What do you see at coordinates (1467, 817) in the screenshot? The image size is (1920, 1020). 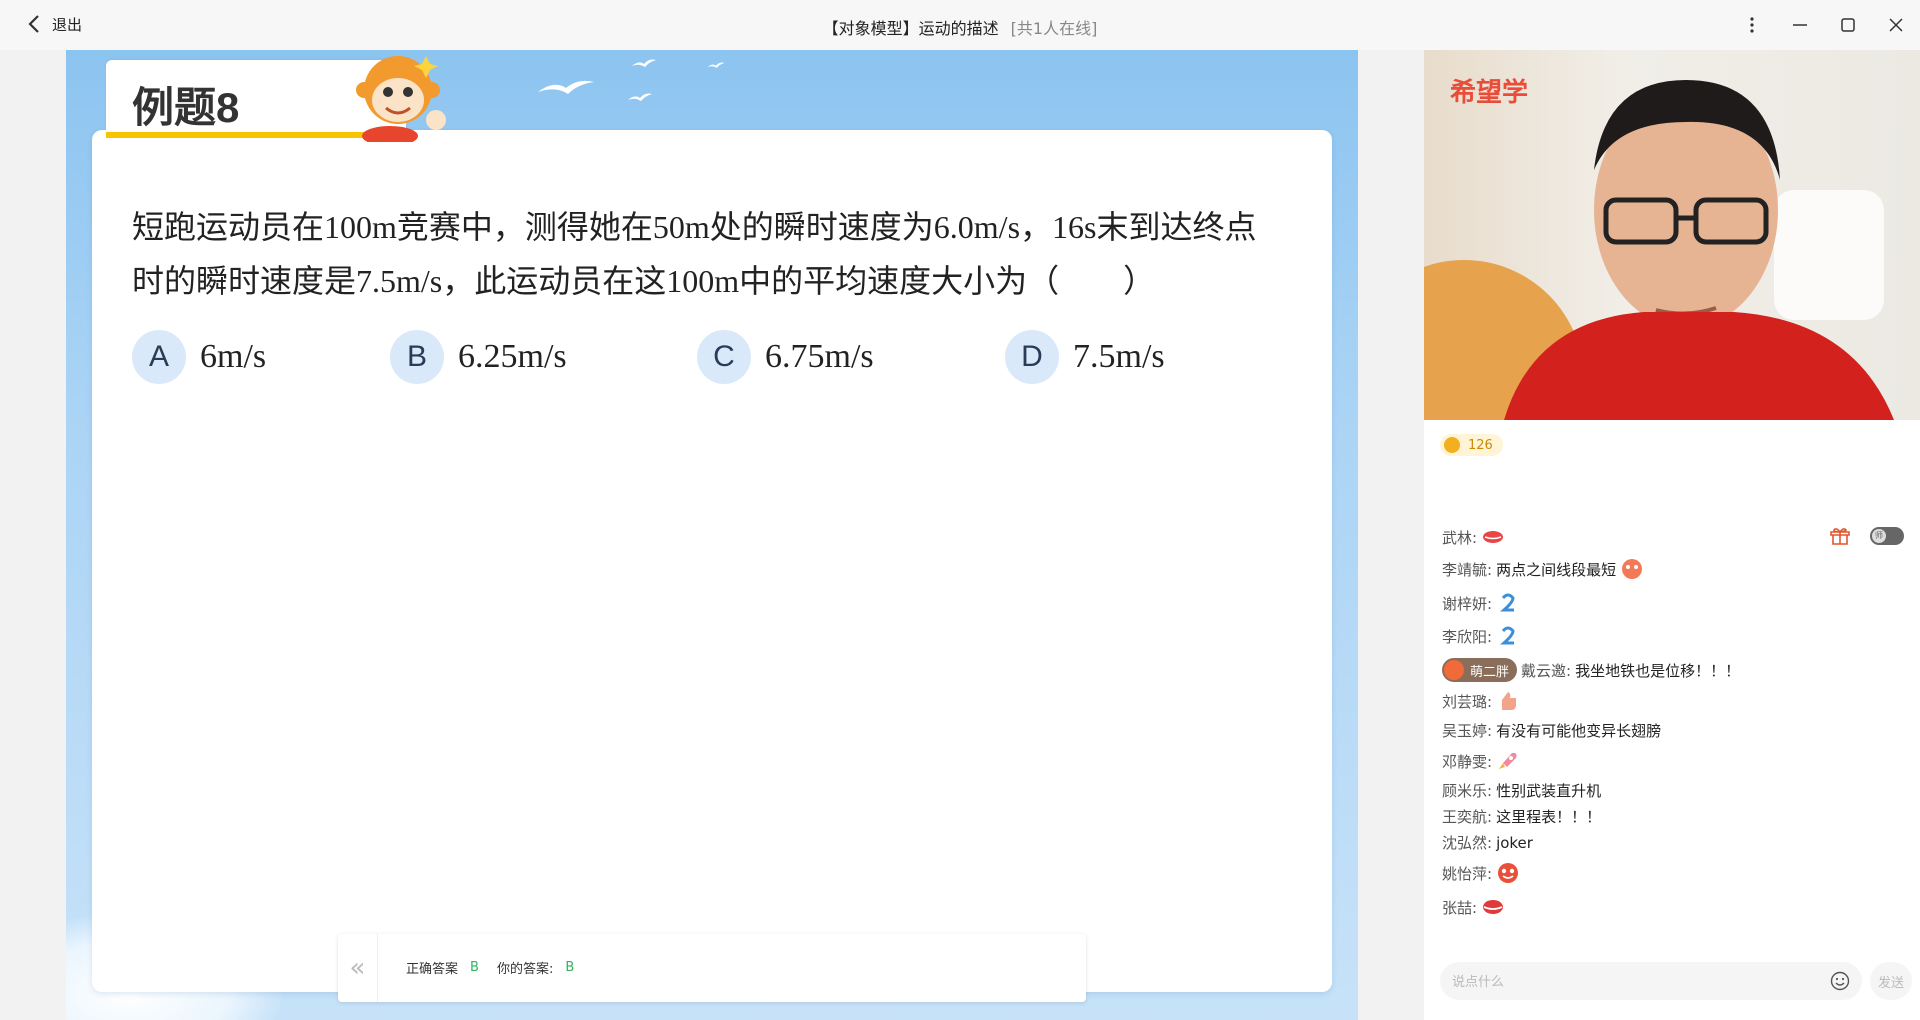 I see `chat-username: 王奕航:` at bounding box center [1467, 817].